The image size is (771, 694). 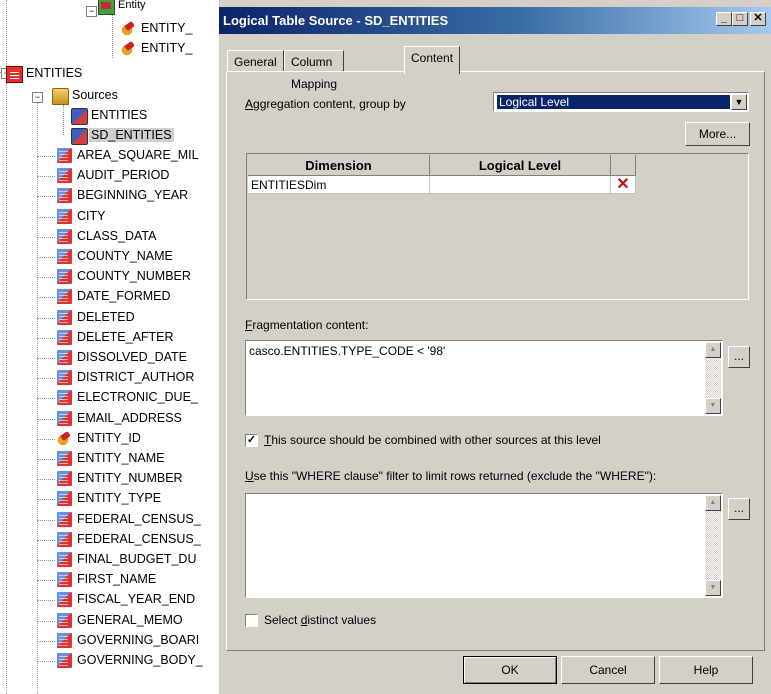 What do you see at coordinates (484, 378) in the screenshot?
I see `fragmentation-textarea: casco.ENTITIES.TYPE_CODE < '98' ▲ ▼` at bounding box center [484, 378].